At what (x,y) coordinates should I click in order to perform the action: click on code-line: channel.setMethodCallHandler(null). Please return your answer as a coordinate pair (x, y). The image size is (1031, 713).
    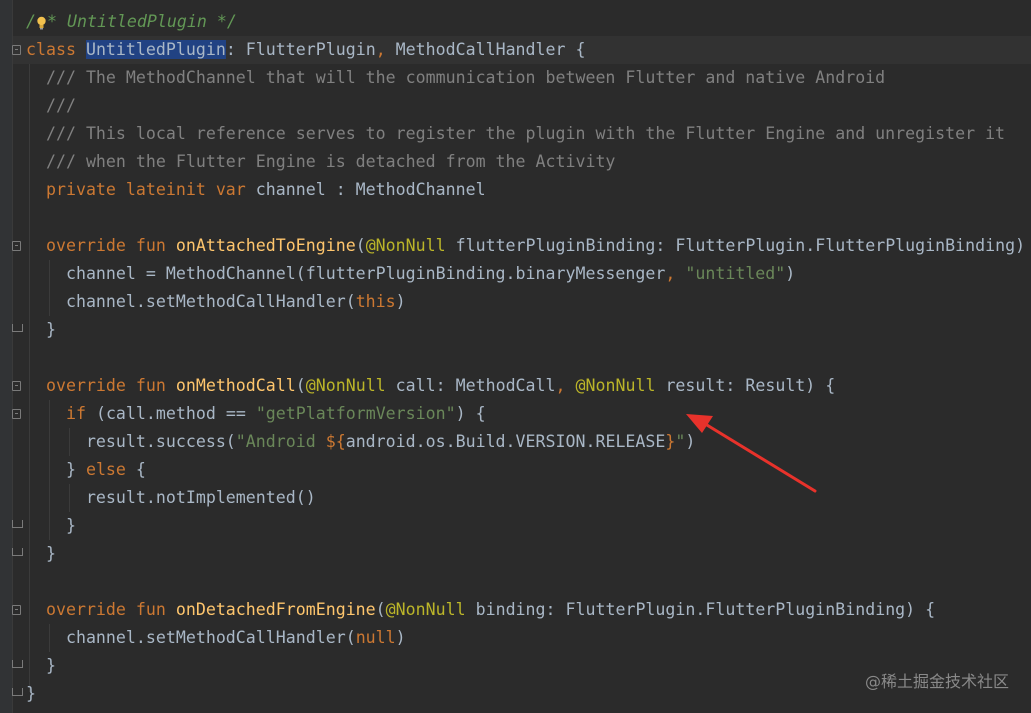
    Looking at the image, I should click on (216, 638).